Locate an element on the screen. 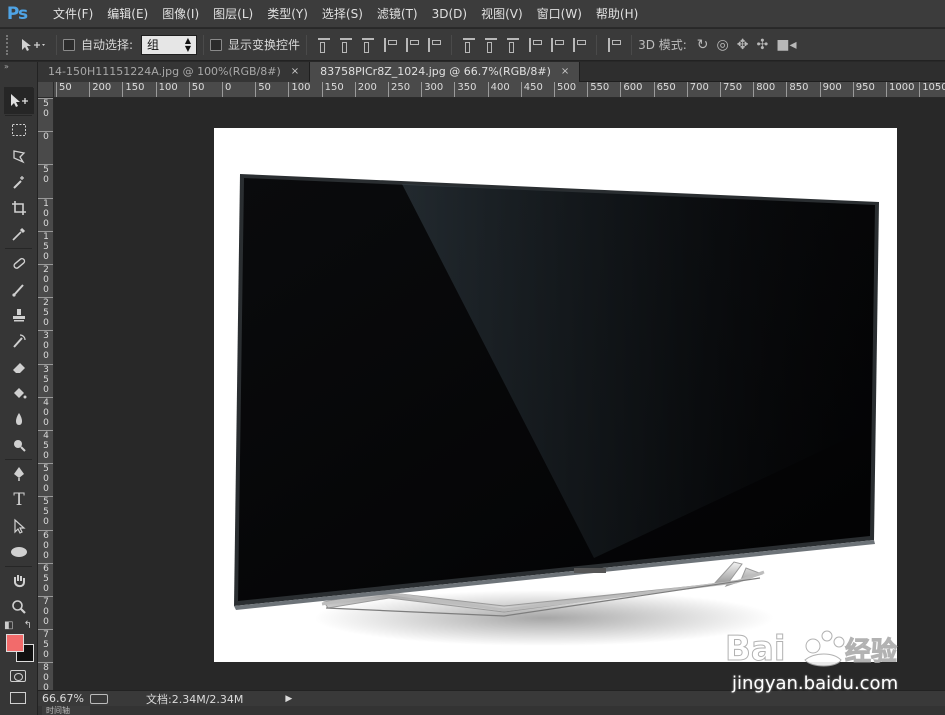  blur-tool-icon is located at coordinates (19, 419).